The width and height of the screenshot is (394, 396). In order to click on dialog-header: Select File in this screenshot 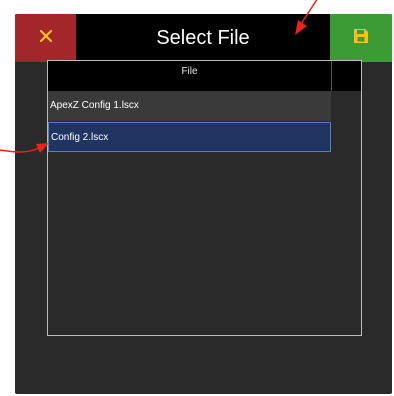, I will do `click(203, 38)`.